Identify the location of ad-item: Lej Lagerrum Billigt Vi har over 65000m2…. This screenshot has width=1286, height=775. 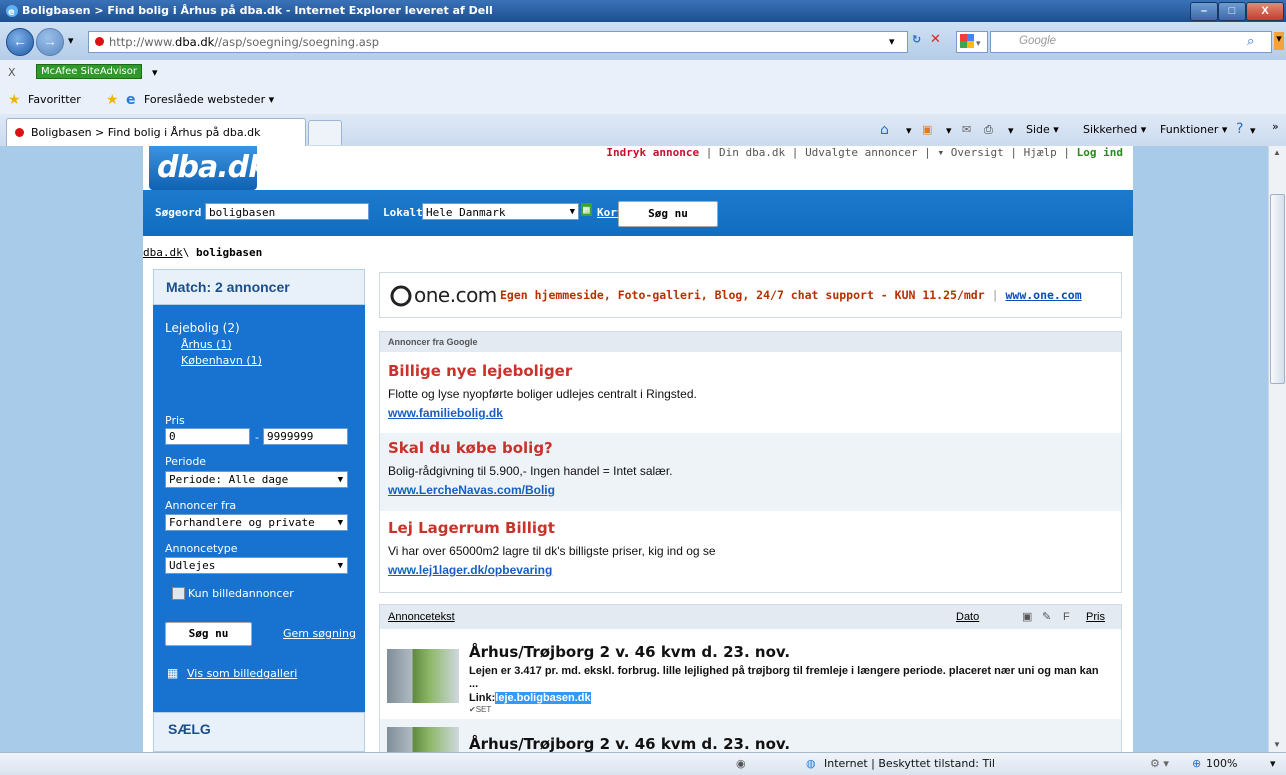
(750, 552).